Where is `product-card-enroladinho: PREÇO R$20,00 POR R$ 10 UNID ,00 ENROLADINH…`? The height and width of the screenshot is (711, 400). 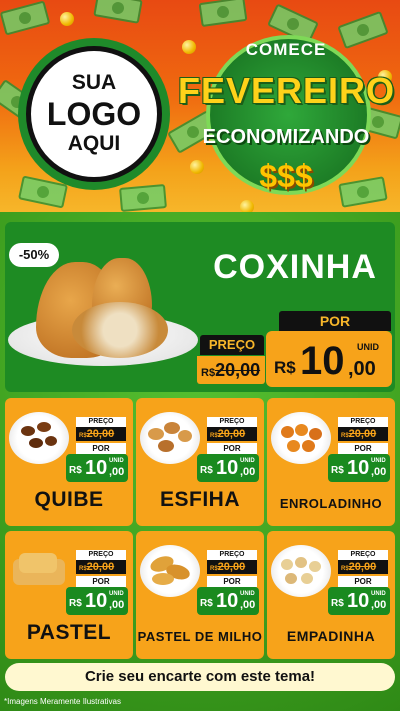 product-card-enroladinho: PREÇO R$20,00 POR R$ 10 UNID ,00 ENROLADINH… is located at coordinates (331, 462).